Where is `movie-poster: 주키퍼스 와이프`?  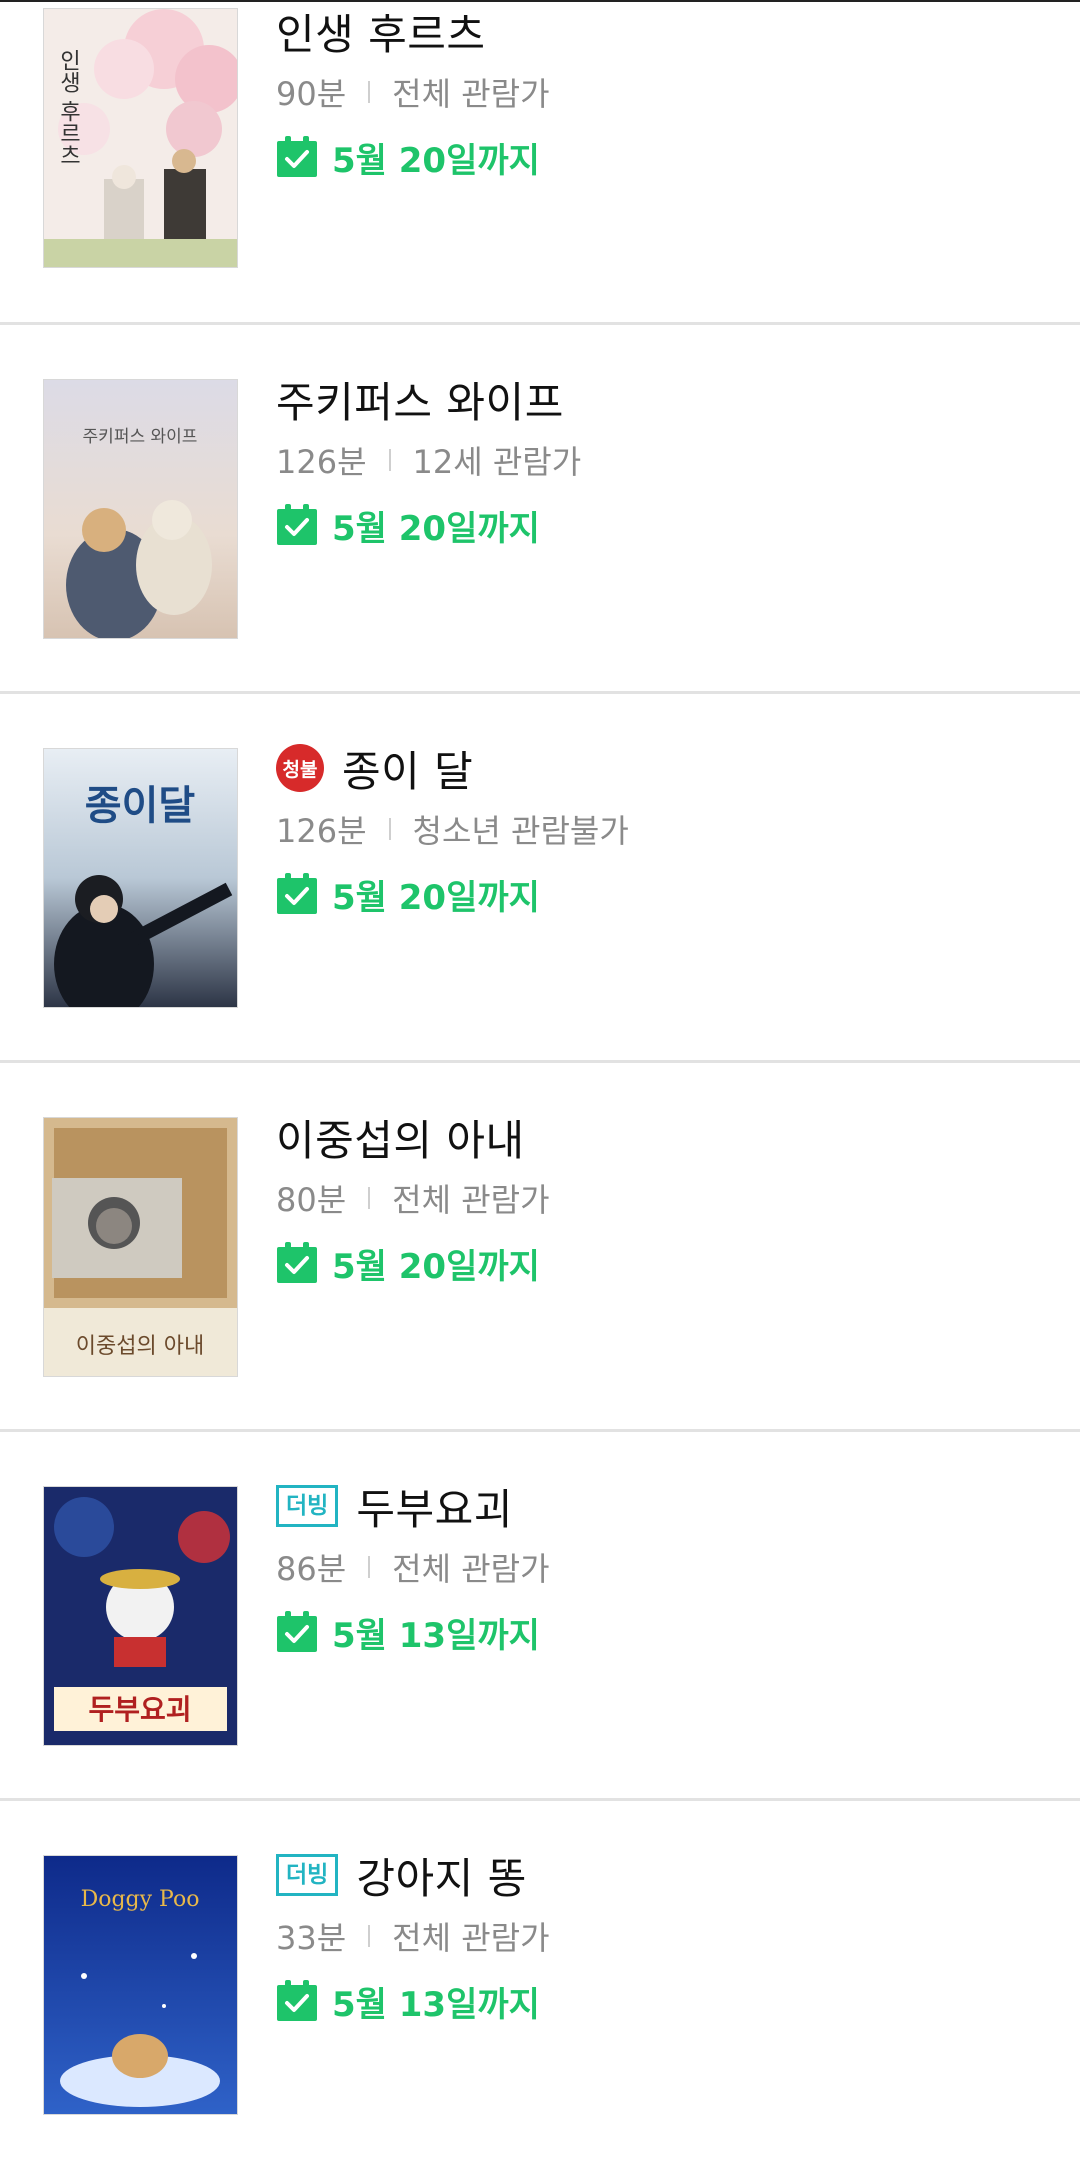
movie-poster: 주키퍼스 와이프 is located at coordinates (140, 509).